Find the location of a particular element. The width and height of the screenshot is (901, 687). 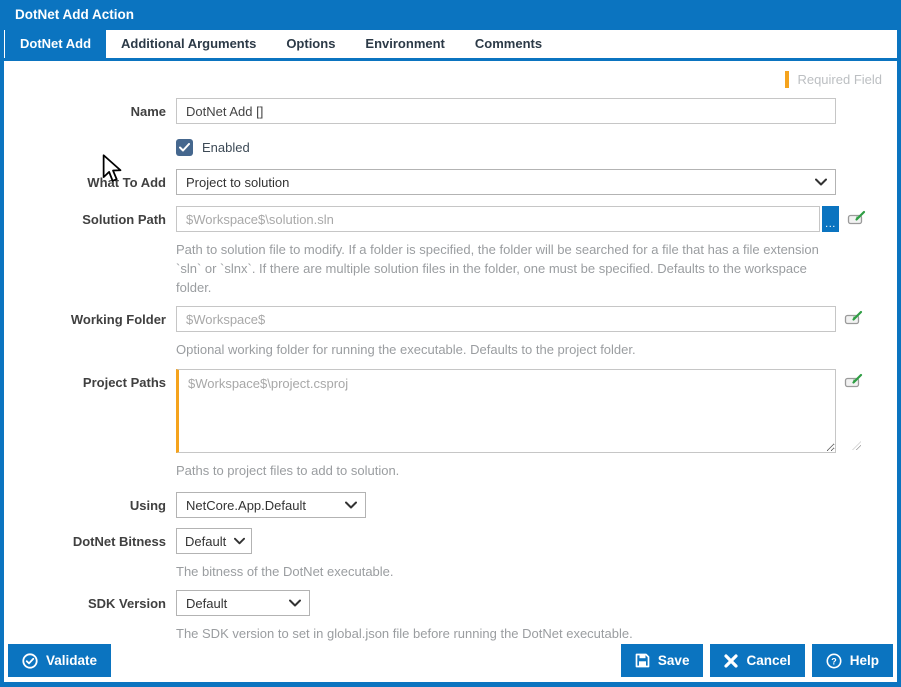

what-to-add-value: Project to solution is located at coordinates (238, 182).